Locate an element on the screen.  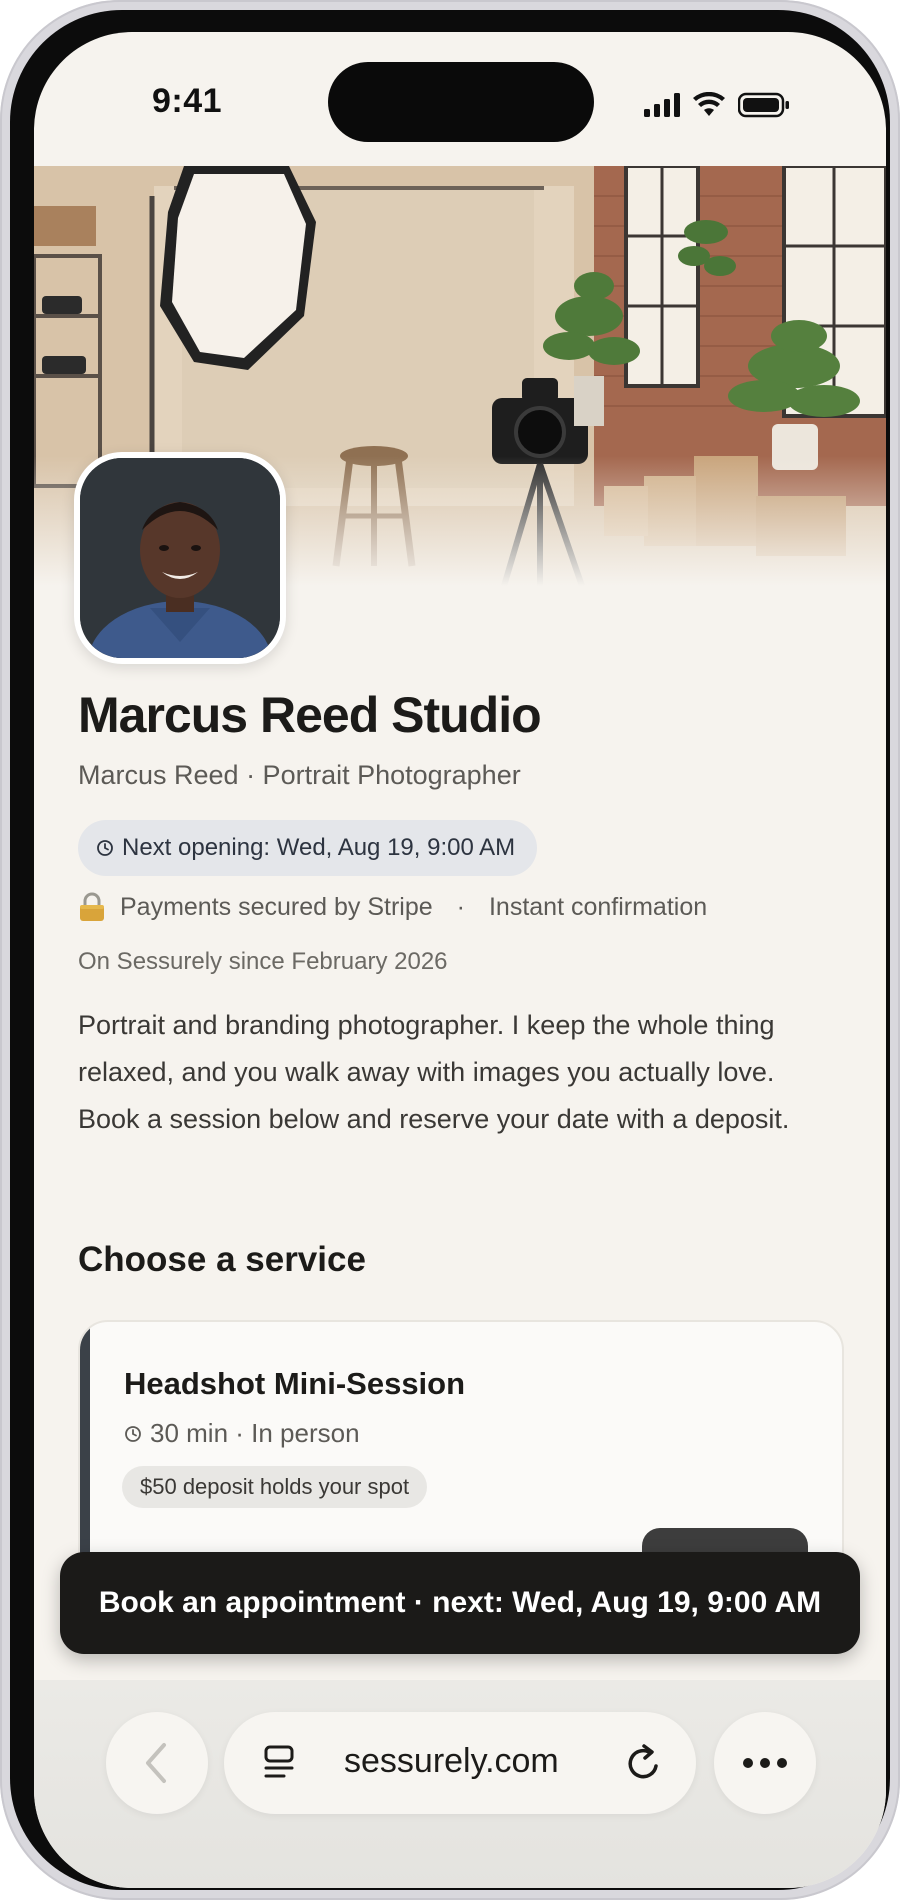
payments-secured-text: Payments secured by Stripe is located at coordinates (276, 906).